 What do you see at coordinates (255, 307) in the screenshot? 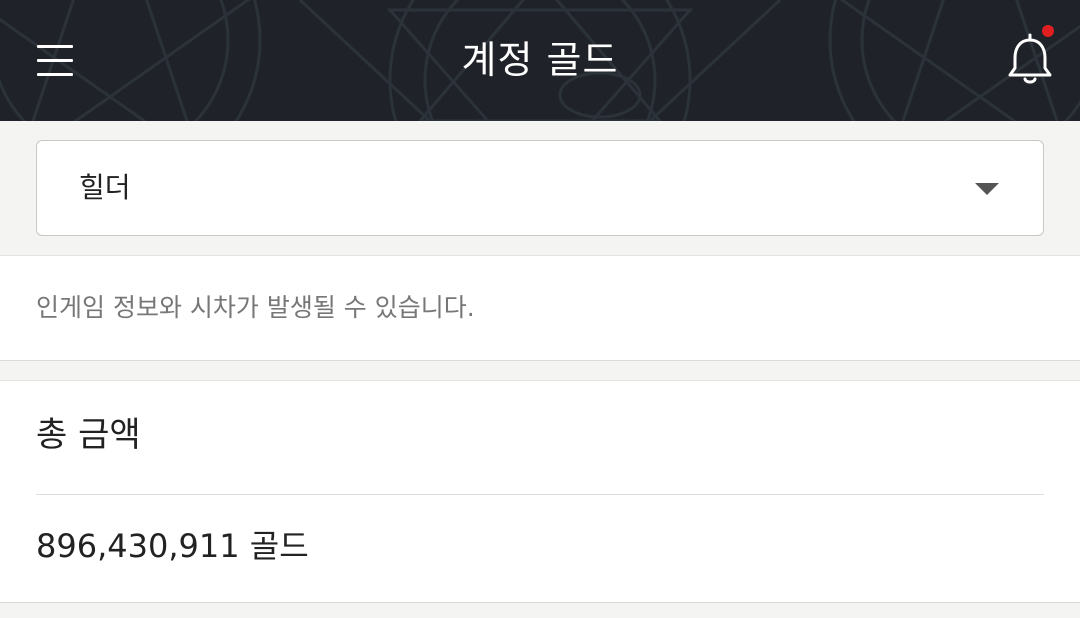
I see `notice-text: 인게임 정보와 시차가 발생될 수 있습니다.` at bounding box center [255, 307].